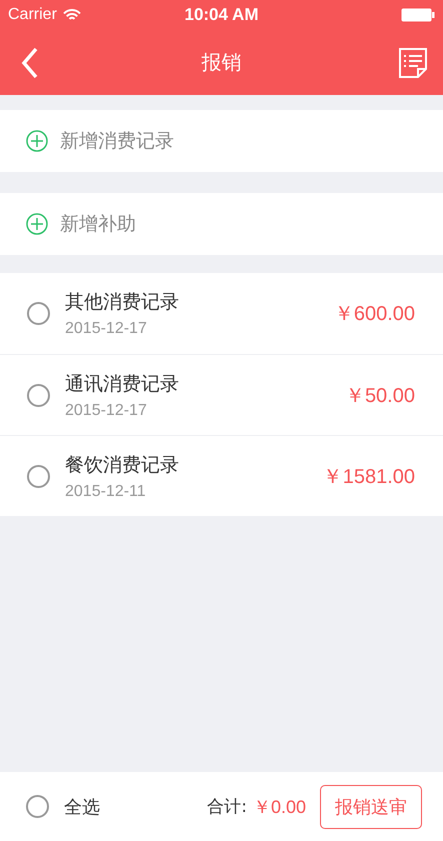 This screenshot has height=841, width=443. I want to click on total-amount: ￥0.00, so click(279, 807).